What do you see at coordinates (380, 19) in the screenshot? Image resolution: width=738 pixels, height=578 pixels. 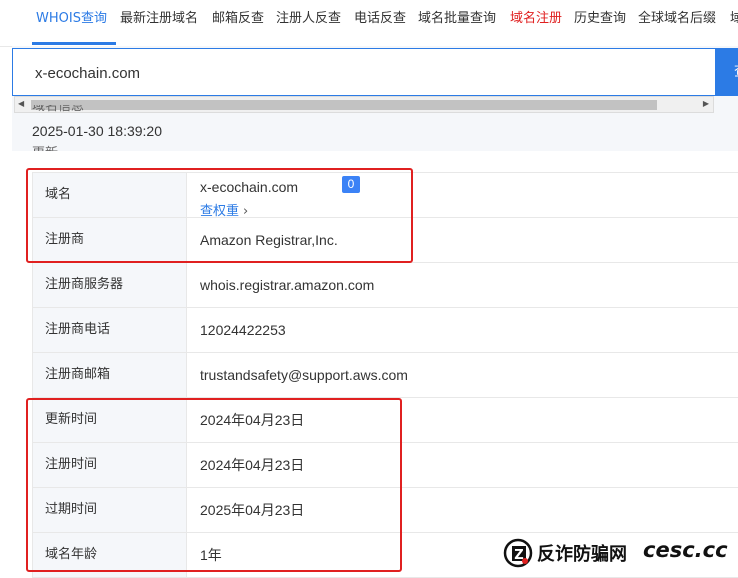 I see `tab-phone-reverse: 电话反查` at bounding box center [380, 19].